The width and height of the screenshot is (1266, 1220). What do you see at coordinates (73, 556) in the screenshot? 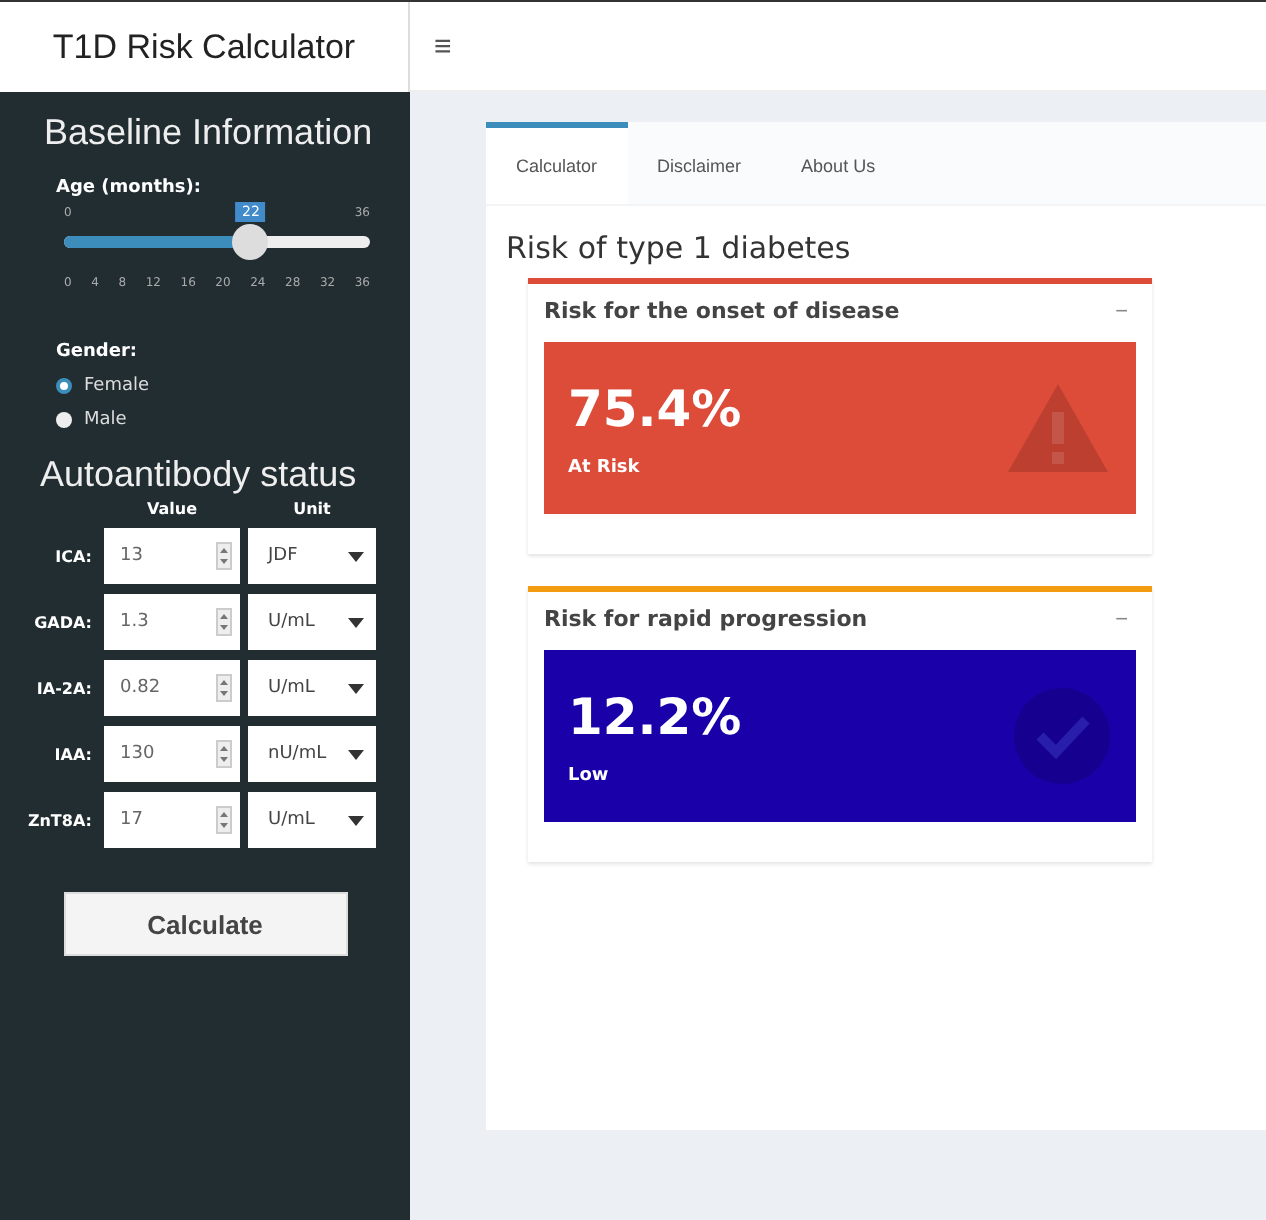
I see `antibody-label: ICA:` at bounding box center [73, 556].